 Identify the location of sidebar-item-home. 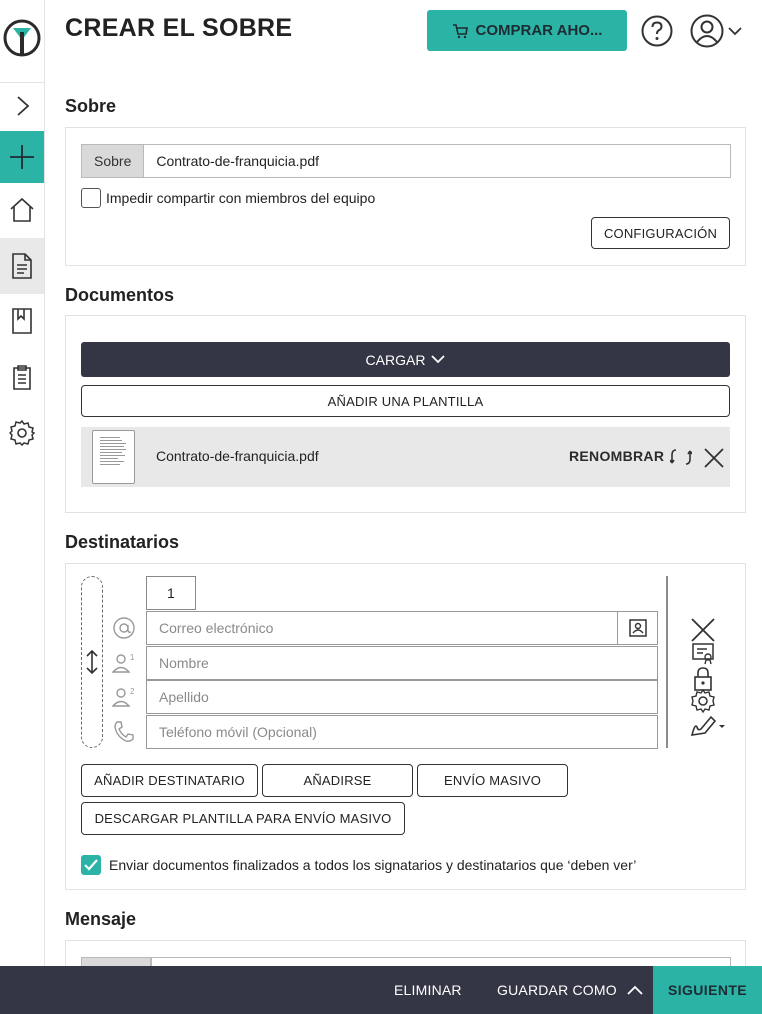
(22, 210).